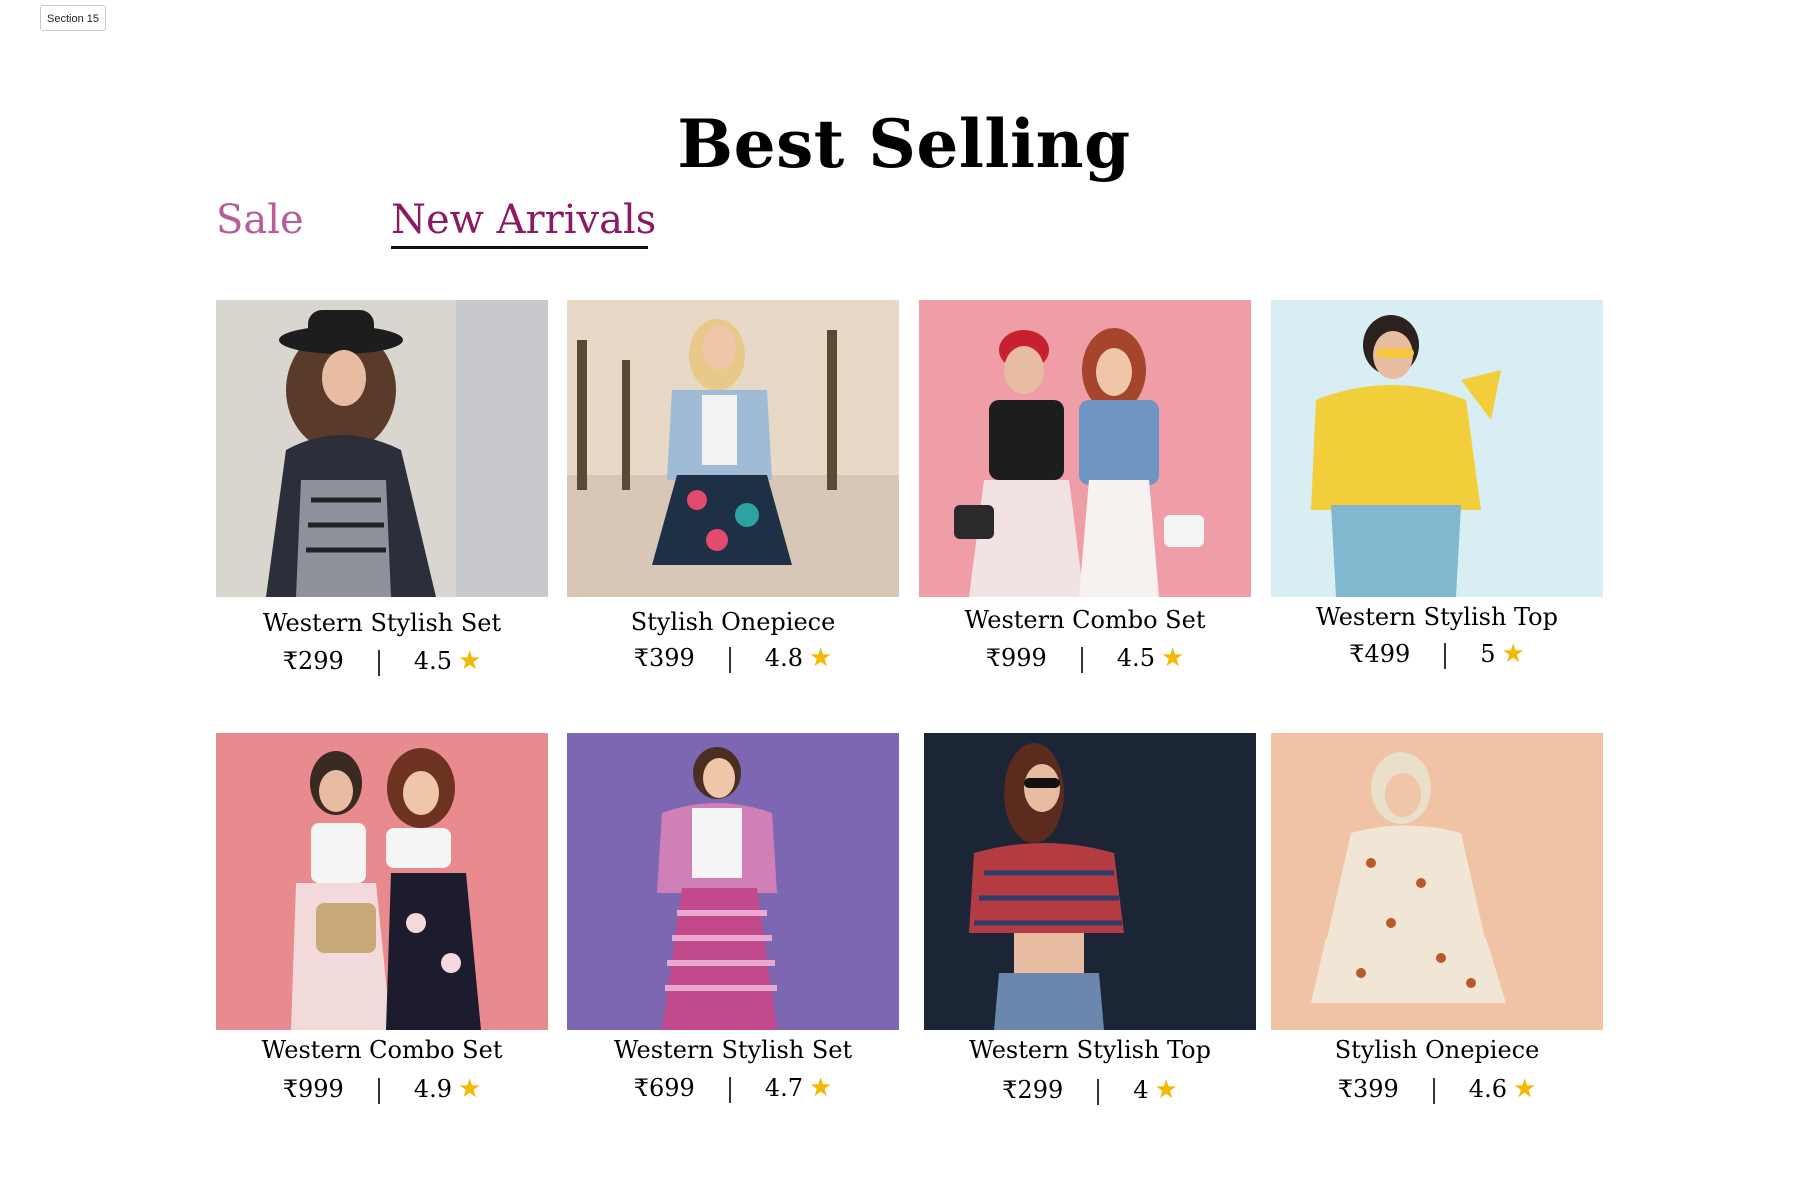 The width and height of the screenshot is (1808, 1197). Describe the element at coordinates (73, 18) in the screenshot. I see `section-label: Section 15` at that location.